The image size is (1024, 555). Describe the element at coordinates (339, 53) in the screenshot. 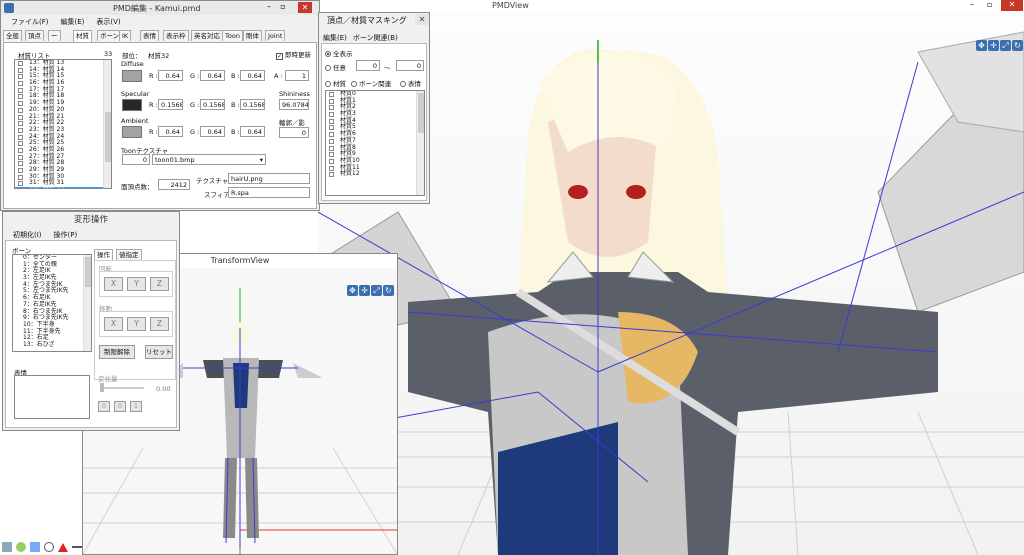

I see `show-all-radio: 全表示` at that location.